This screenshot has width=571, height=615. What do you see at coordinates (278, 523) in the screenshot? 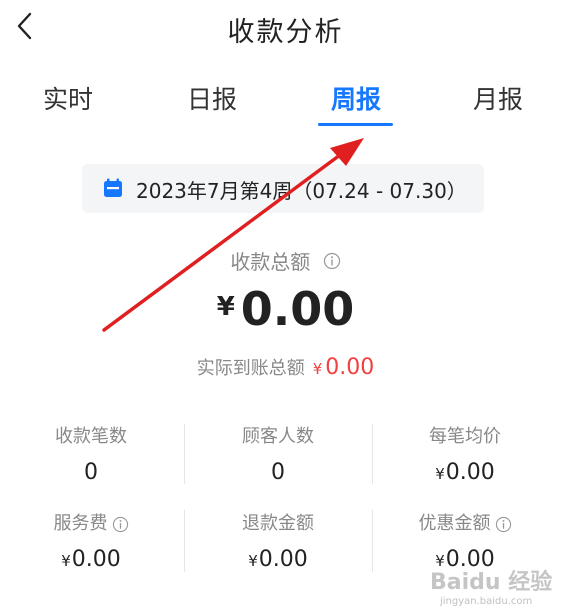
I see `stat-label: 退款金额` at bounding box center [278, 523].